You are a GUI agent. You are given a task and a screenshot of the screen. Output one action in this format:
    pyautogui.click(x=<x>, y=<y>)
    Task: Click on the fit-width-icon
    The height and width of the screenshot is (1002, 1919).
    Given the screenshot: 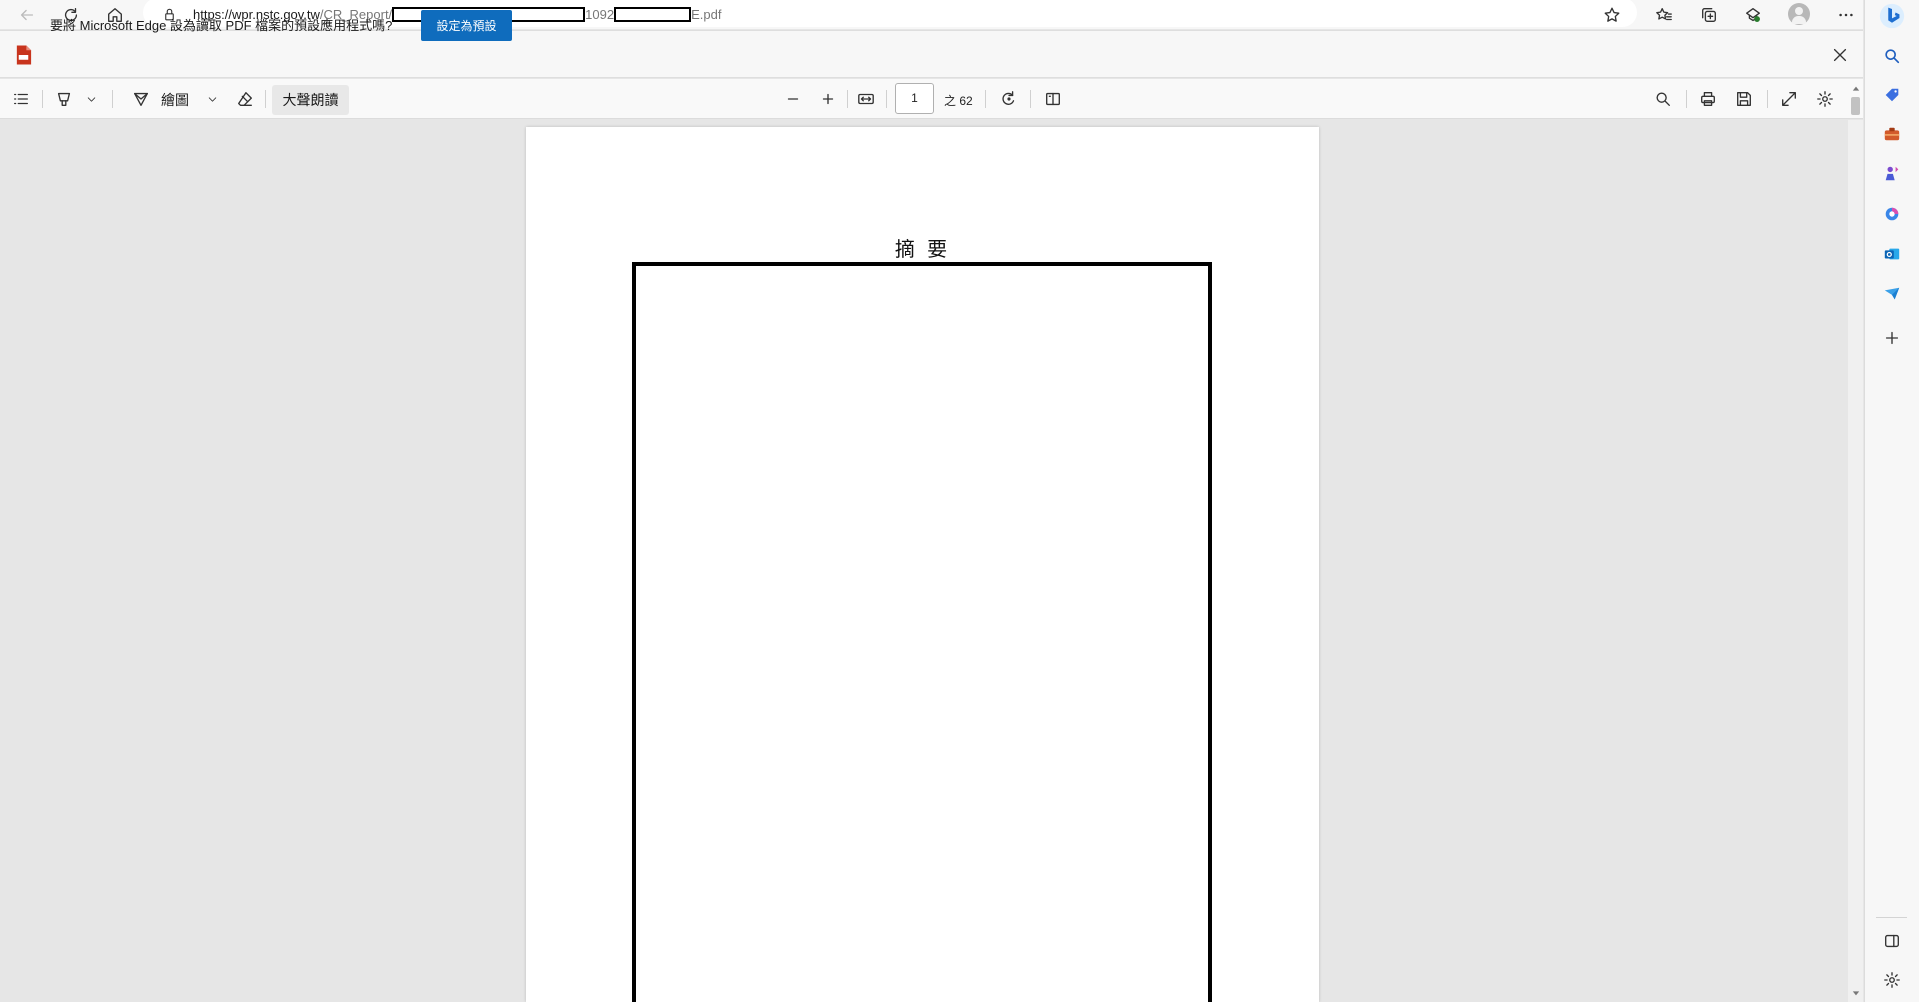 What is the action you would take?
    pyautogui.click(x=866, y=99)
    